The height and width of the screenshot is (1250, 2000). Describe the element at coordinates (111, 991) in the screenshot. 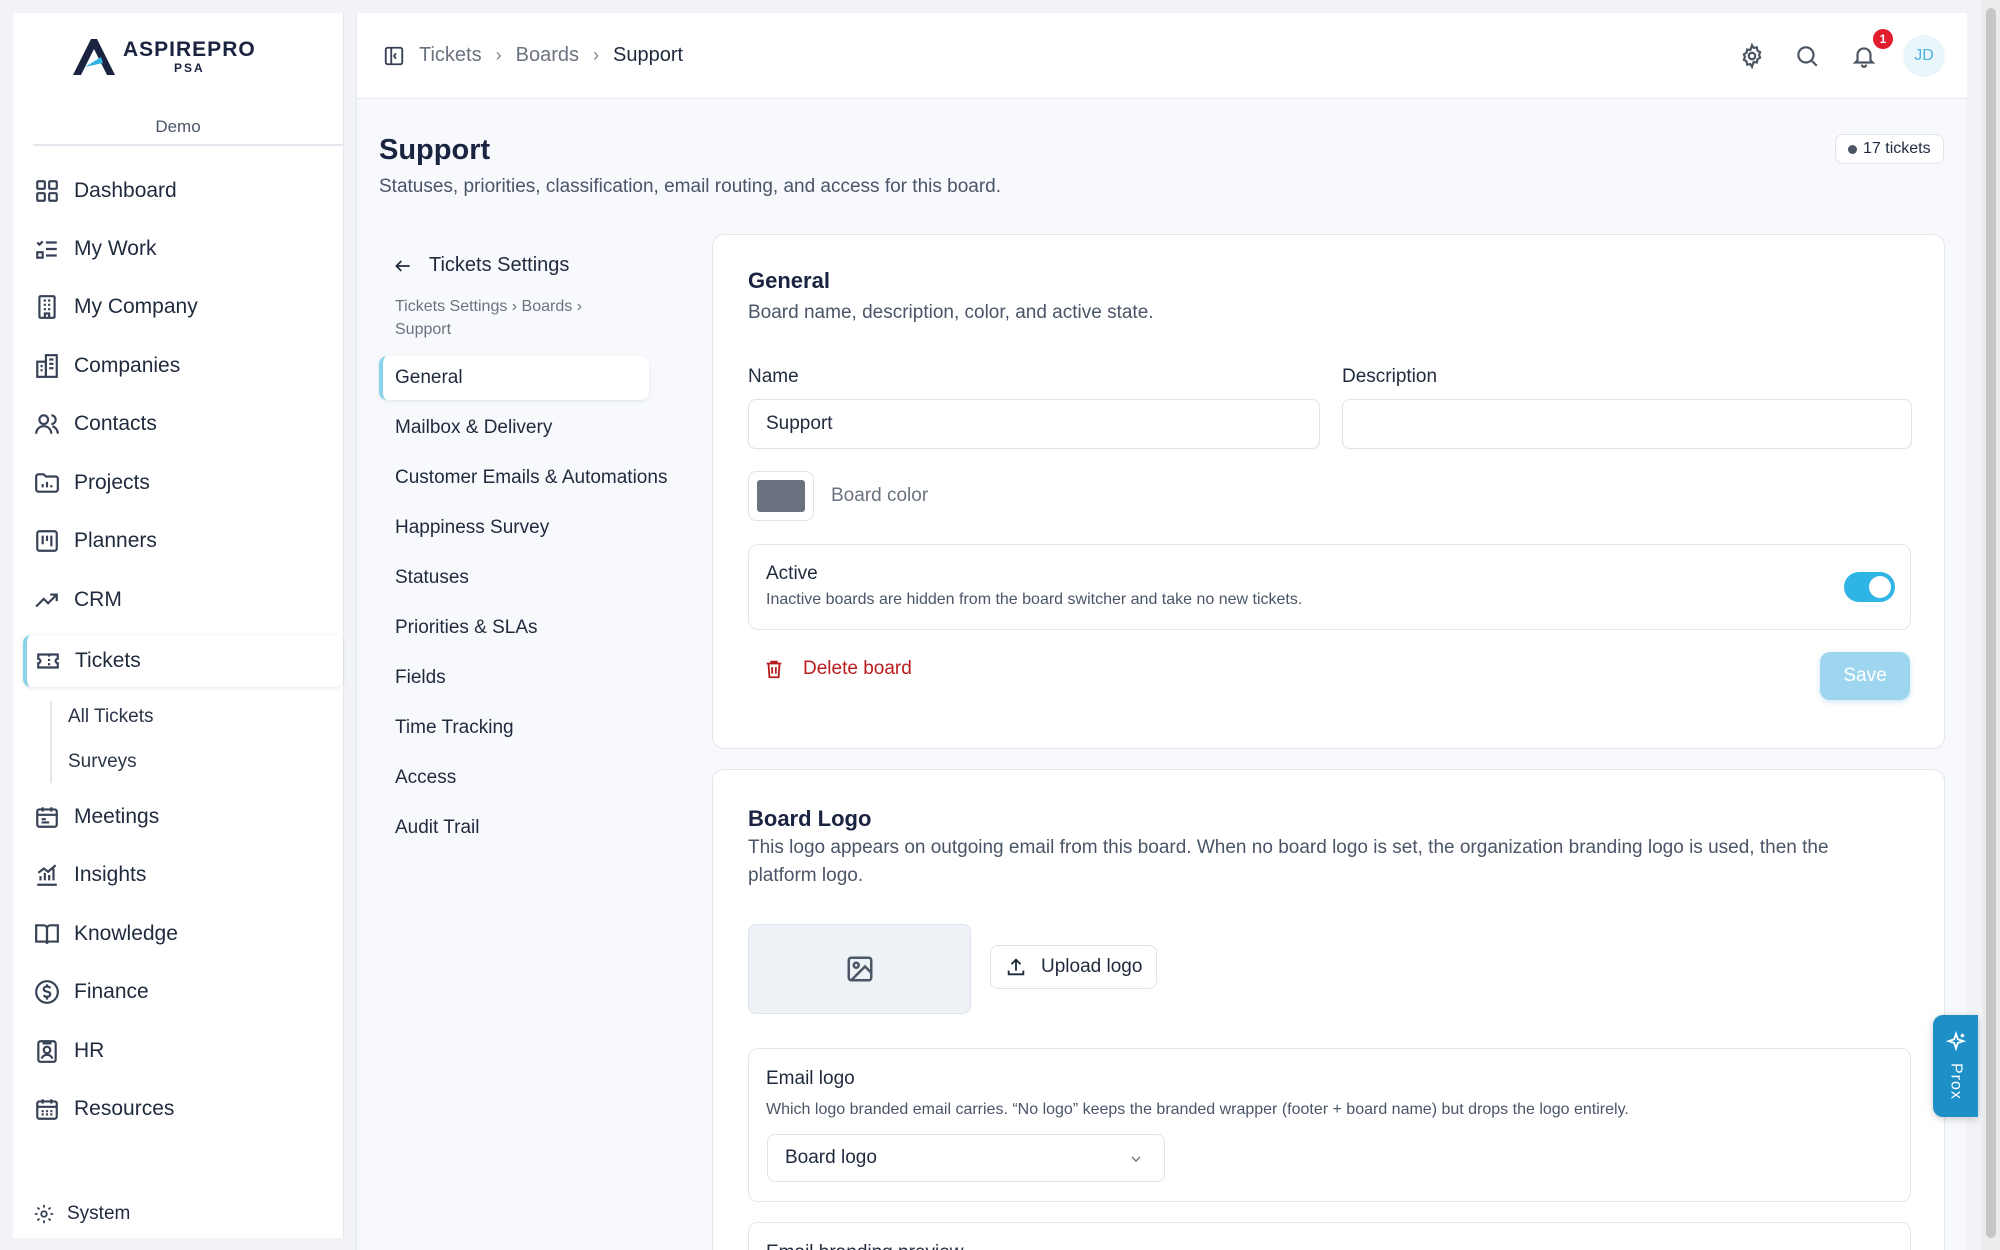

I see `sidebar-item-label: Finance` at that location.